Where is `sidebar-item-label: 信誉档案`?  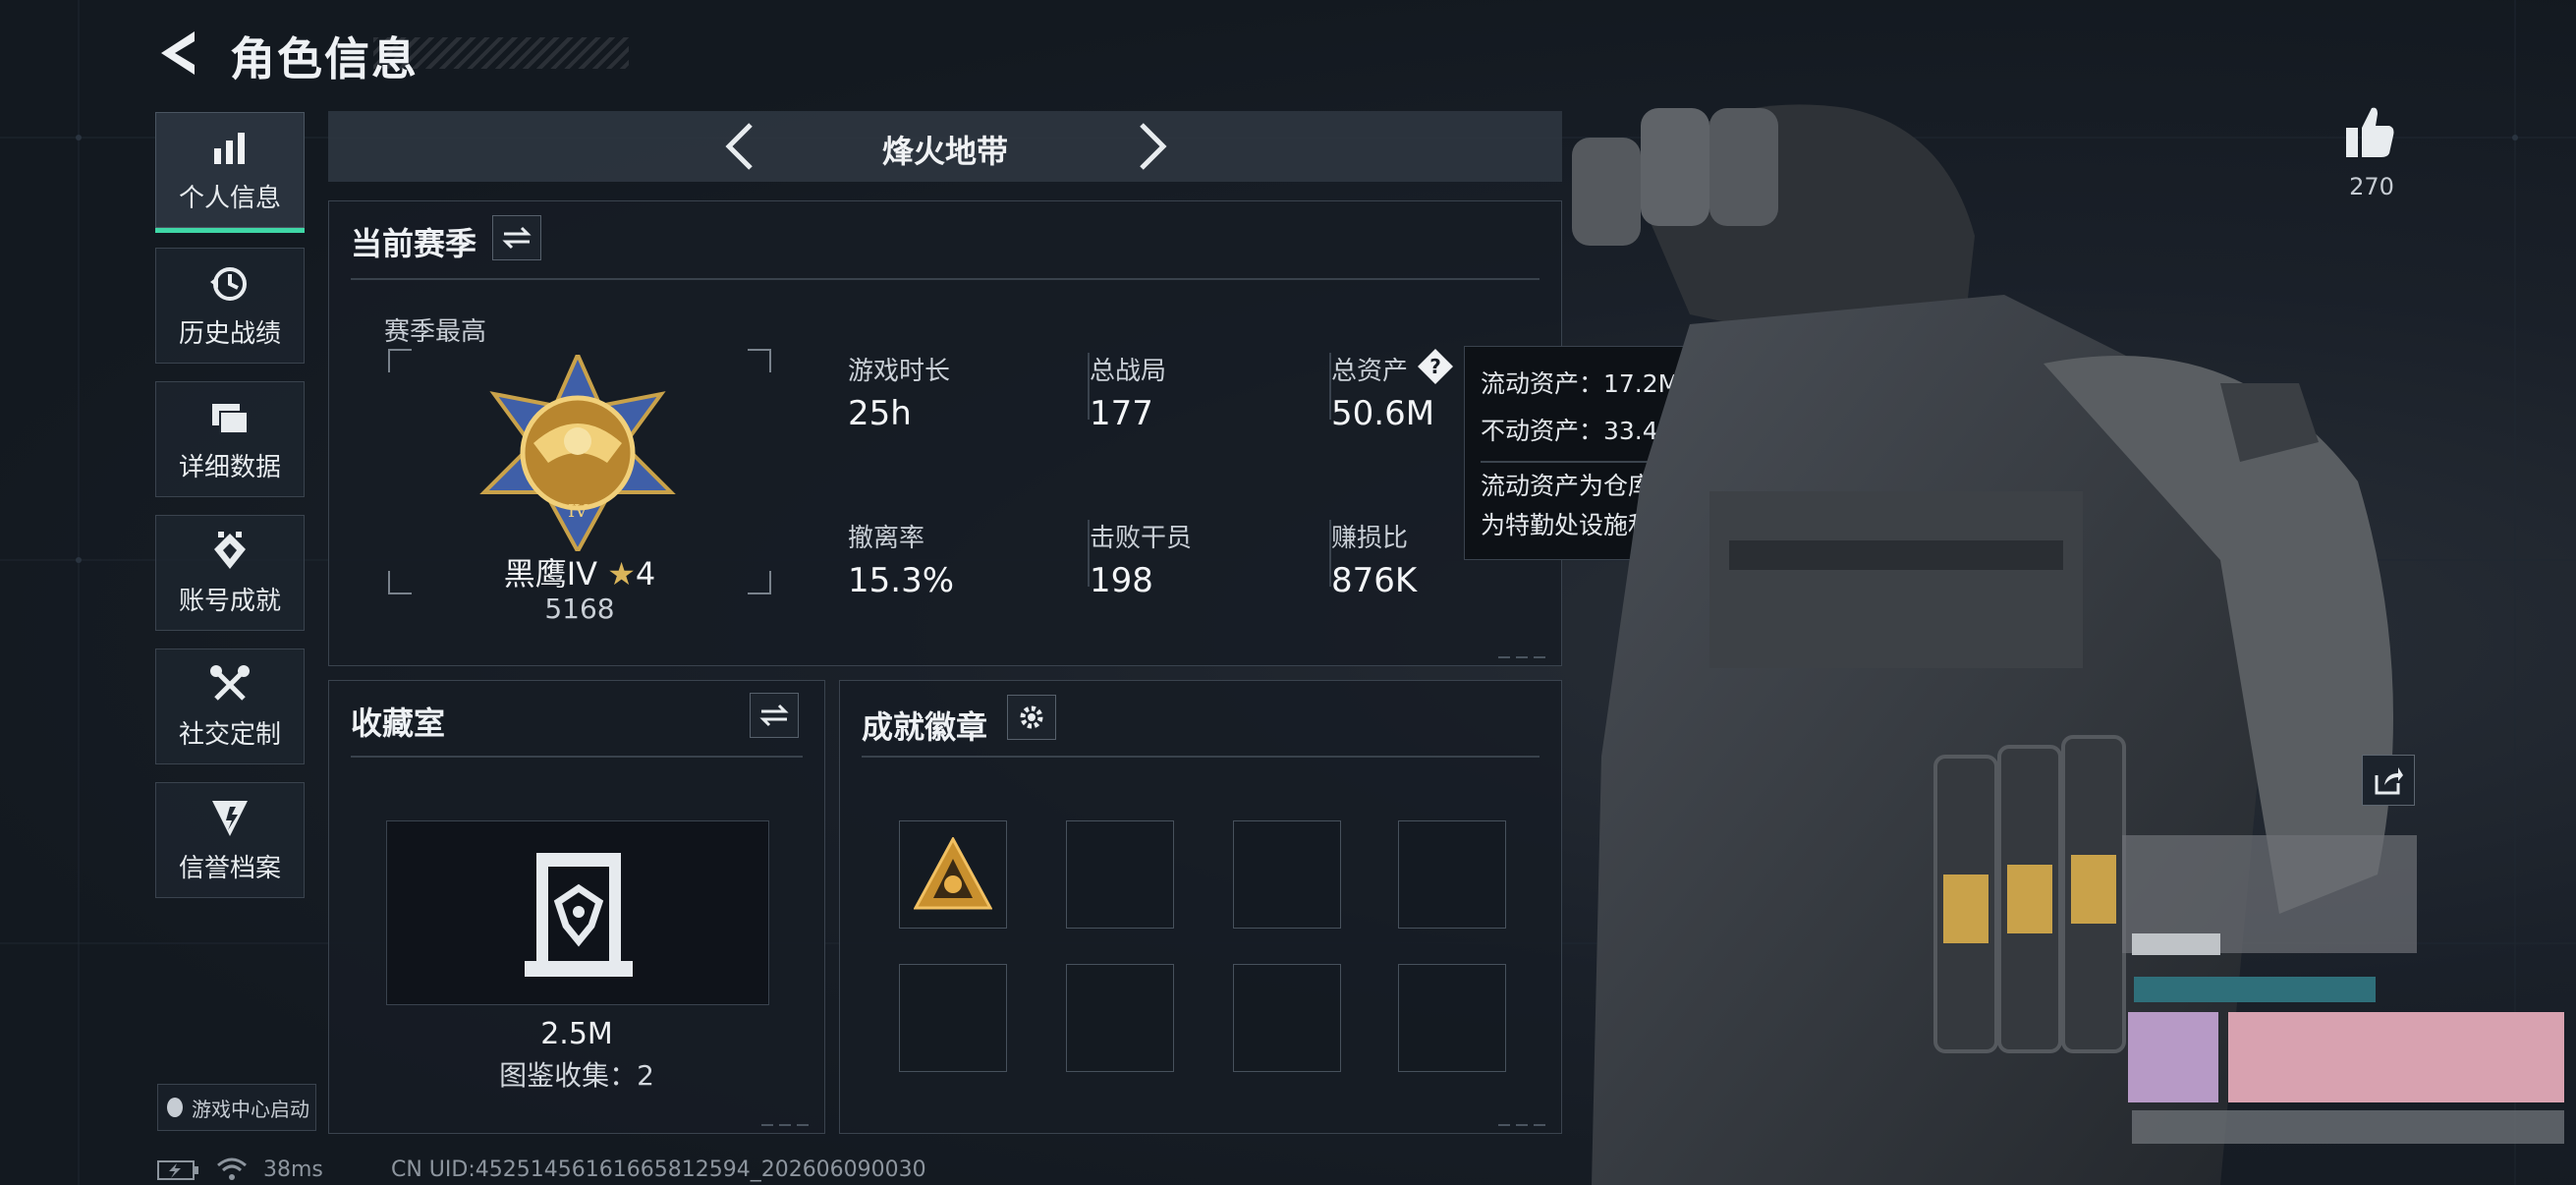 sidebar-item-label: 信誉档案 is located at coordinates (229, 868).